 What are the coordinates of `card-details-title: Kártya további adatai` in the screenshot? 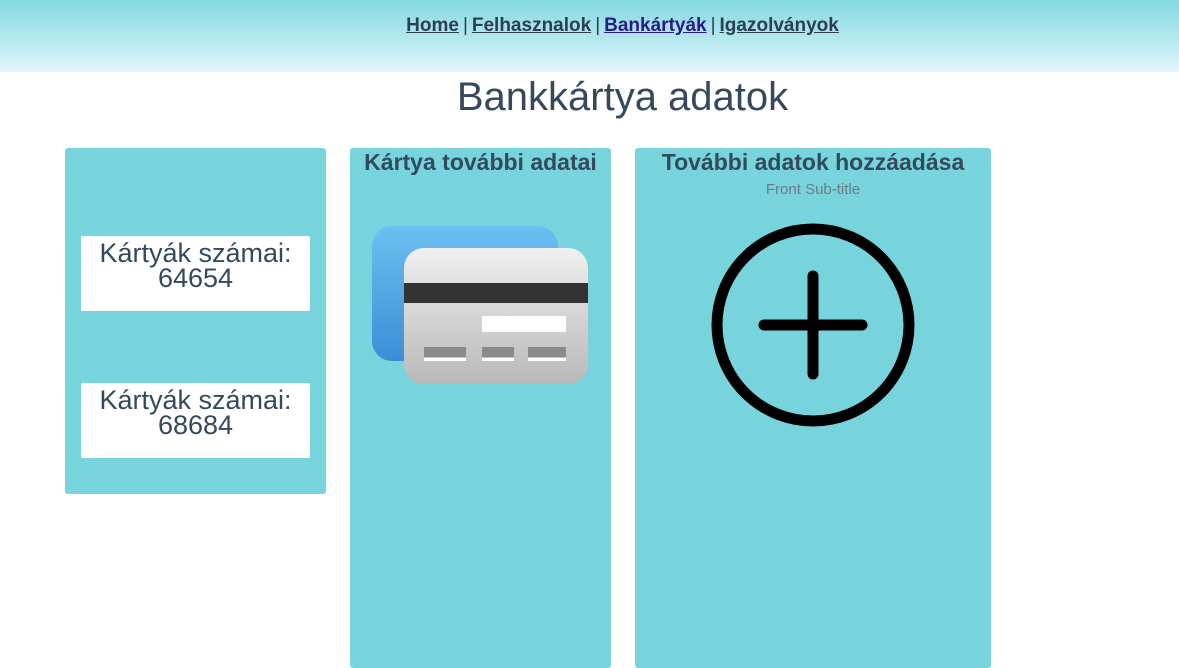 It's located at (480, 162).